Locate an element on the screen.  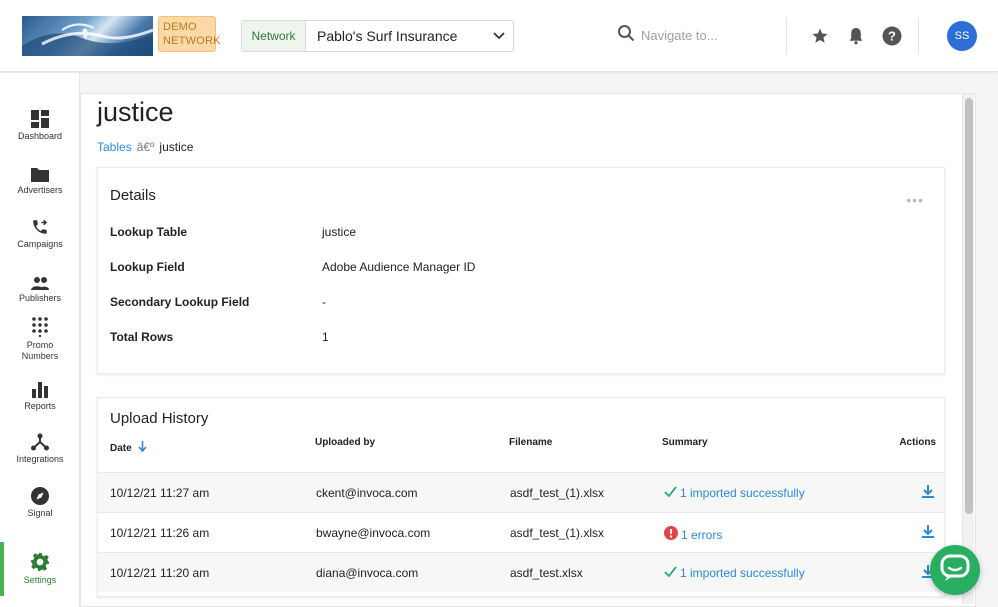
phone-forward-icon is located at coordinates (40, 225).